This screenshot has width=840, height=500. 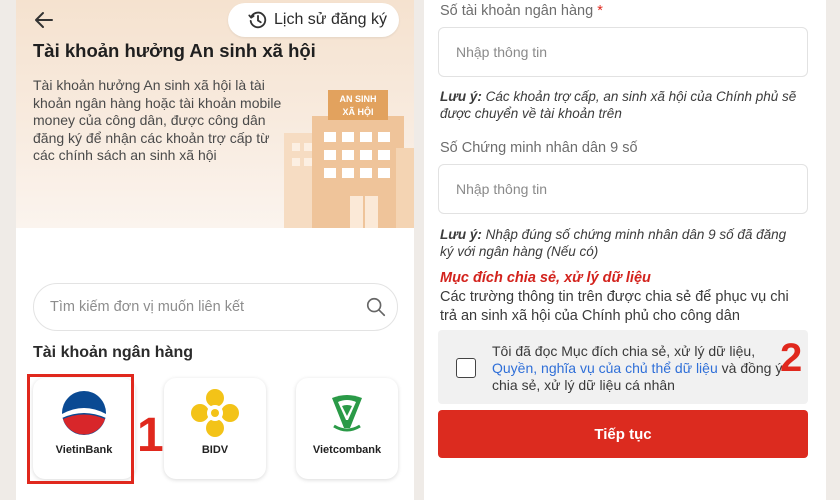 I want to click on history-button-label: Lịch sử đăng ký, so click(x=330, y=19).